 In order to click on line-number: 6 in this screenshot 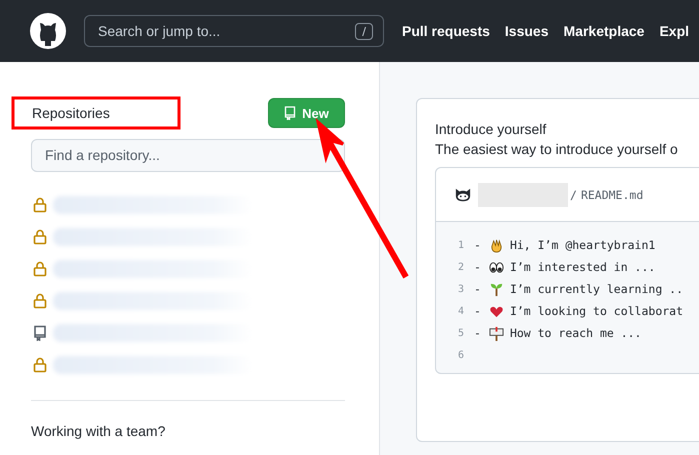, I will do `click(460, 355)`.